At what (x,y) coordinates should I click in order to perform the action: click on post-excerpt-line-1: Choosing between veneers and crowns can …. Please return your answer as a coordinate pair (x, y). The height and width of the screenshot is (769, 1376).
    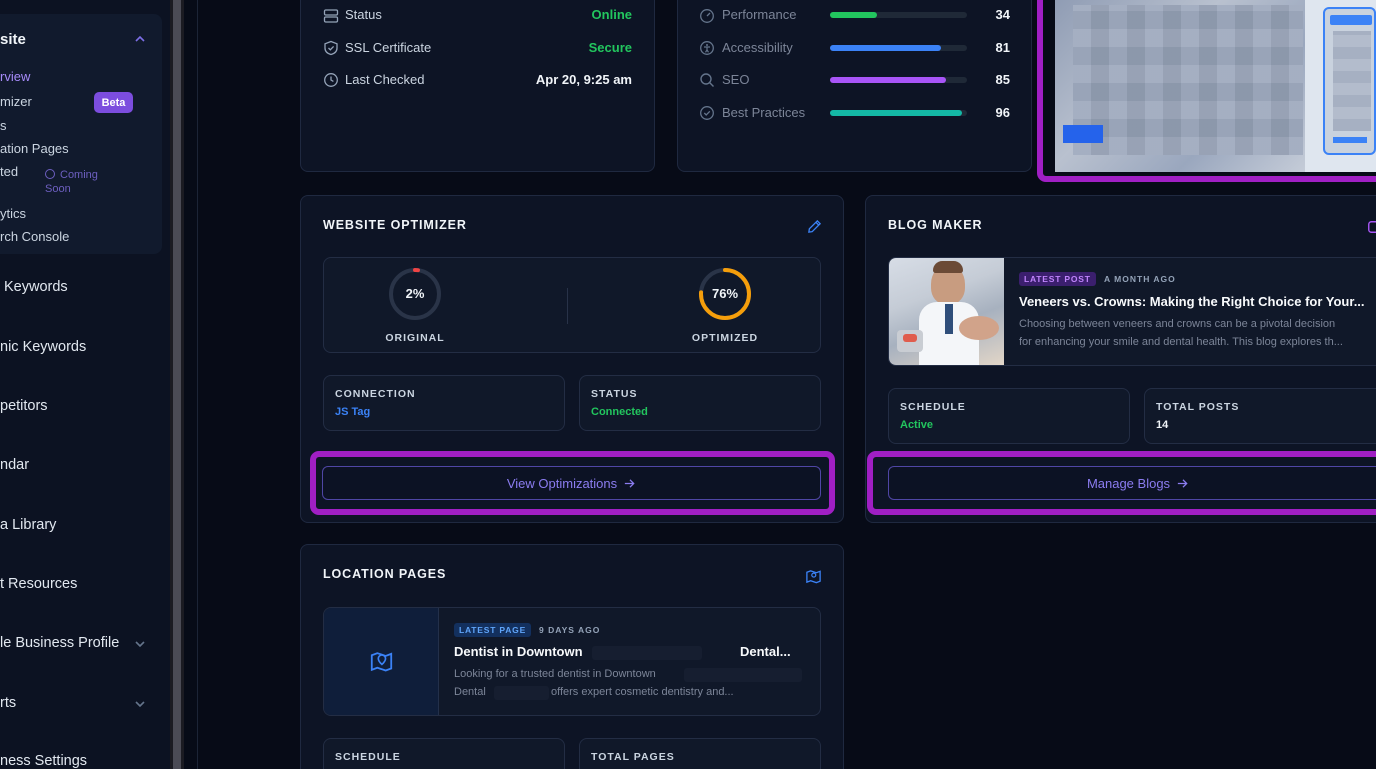
    Looking at the image, I should click on (1177, 324).